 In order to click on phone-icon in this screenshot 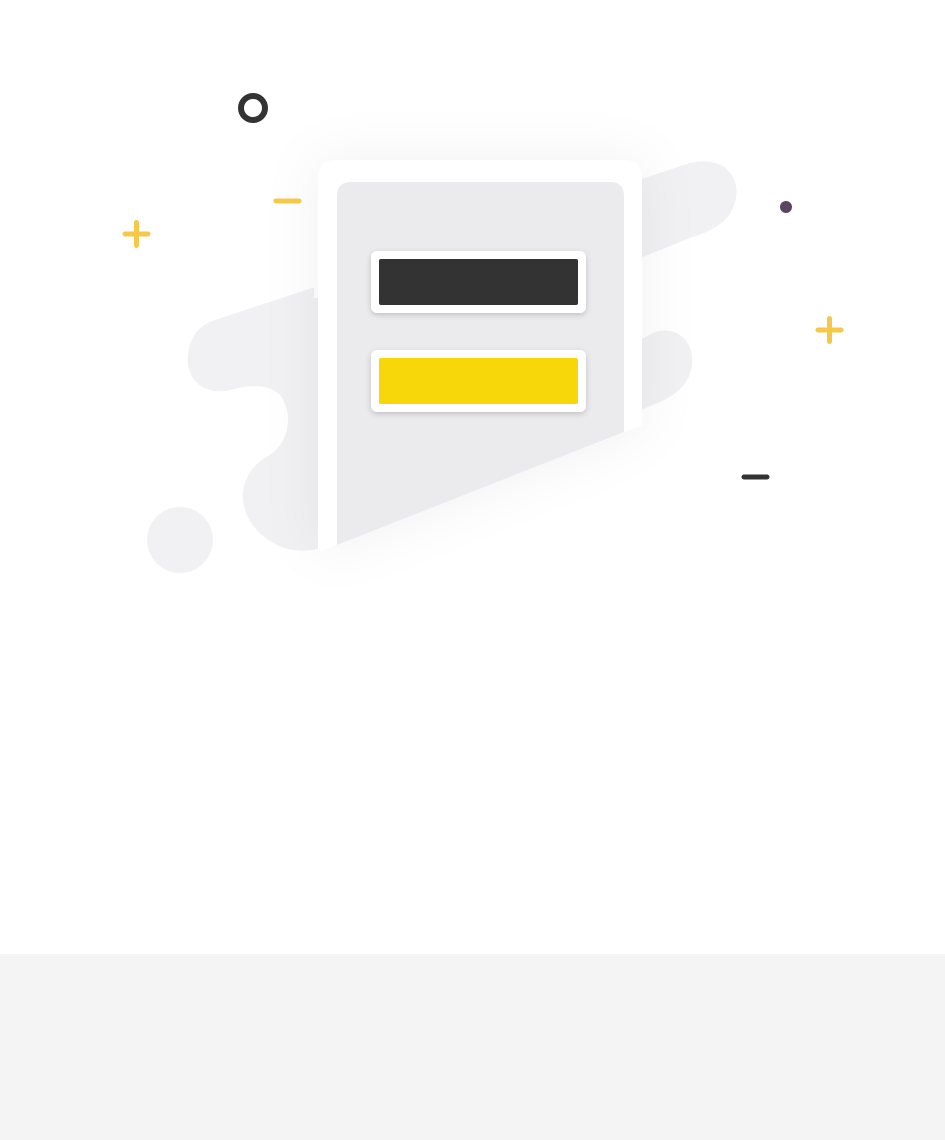, I will do `click(478, 352)`.